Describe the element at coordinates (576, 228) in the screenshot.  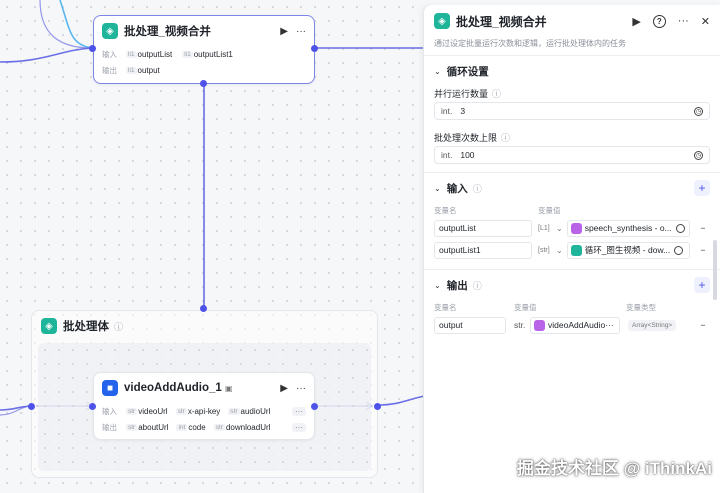
I see `speech-plugin-icon` at that location.